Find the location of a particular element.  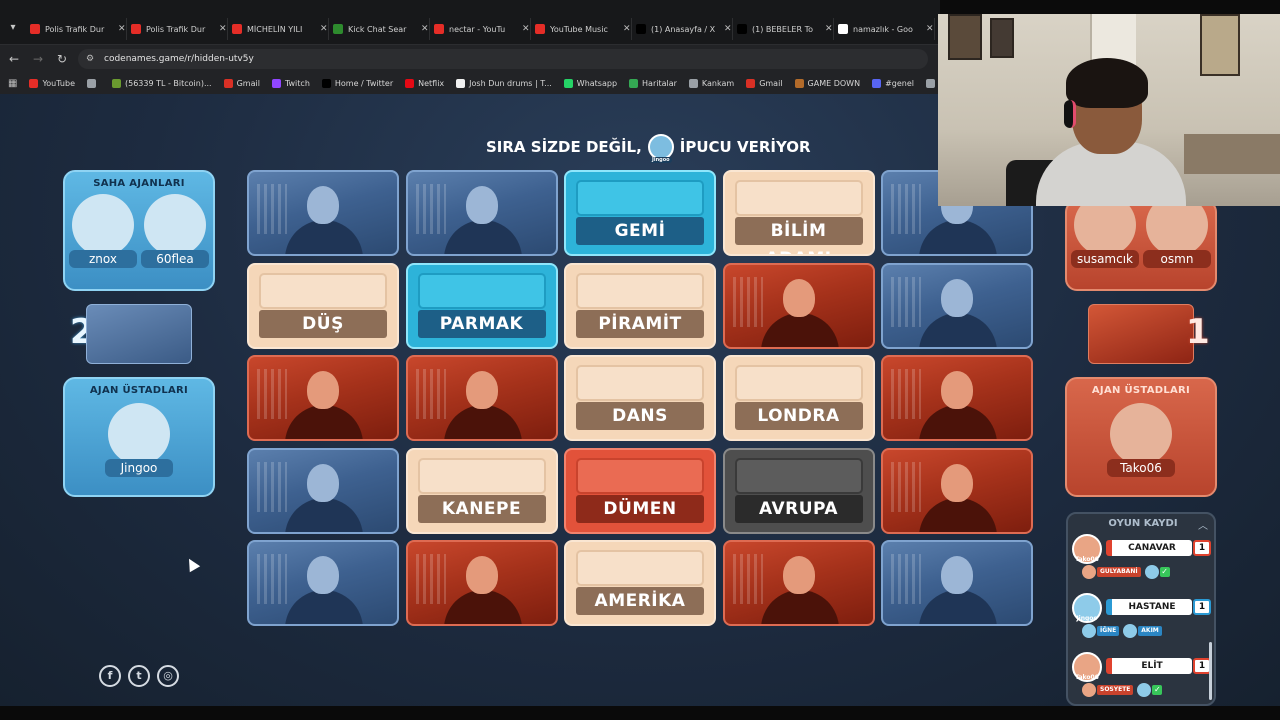

word-card: PİRAMİT is located at coordinates (640, 305).